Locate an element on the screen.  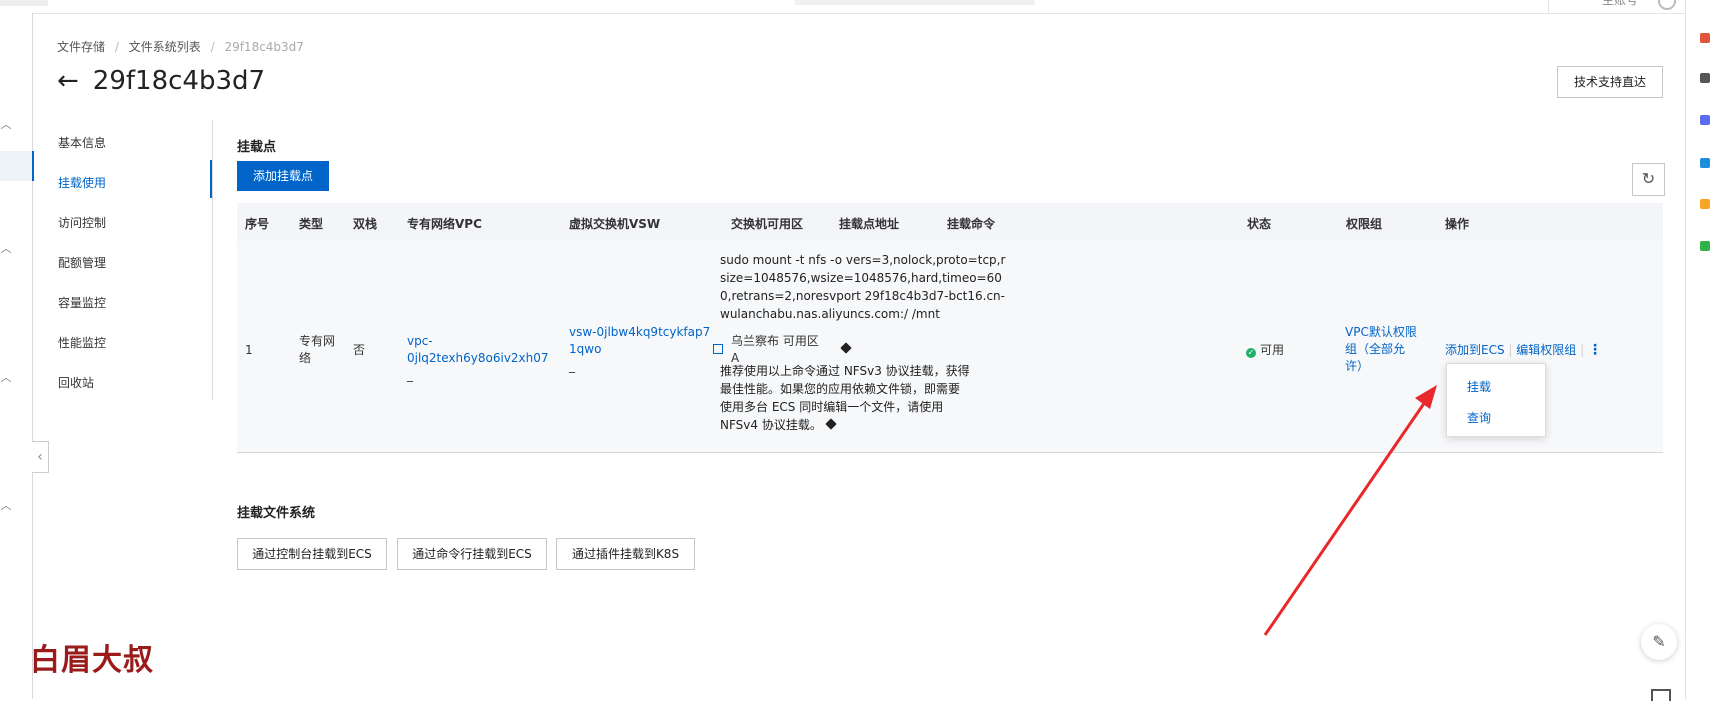
arrow-shaft is located at coordinates (1345, 518).